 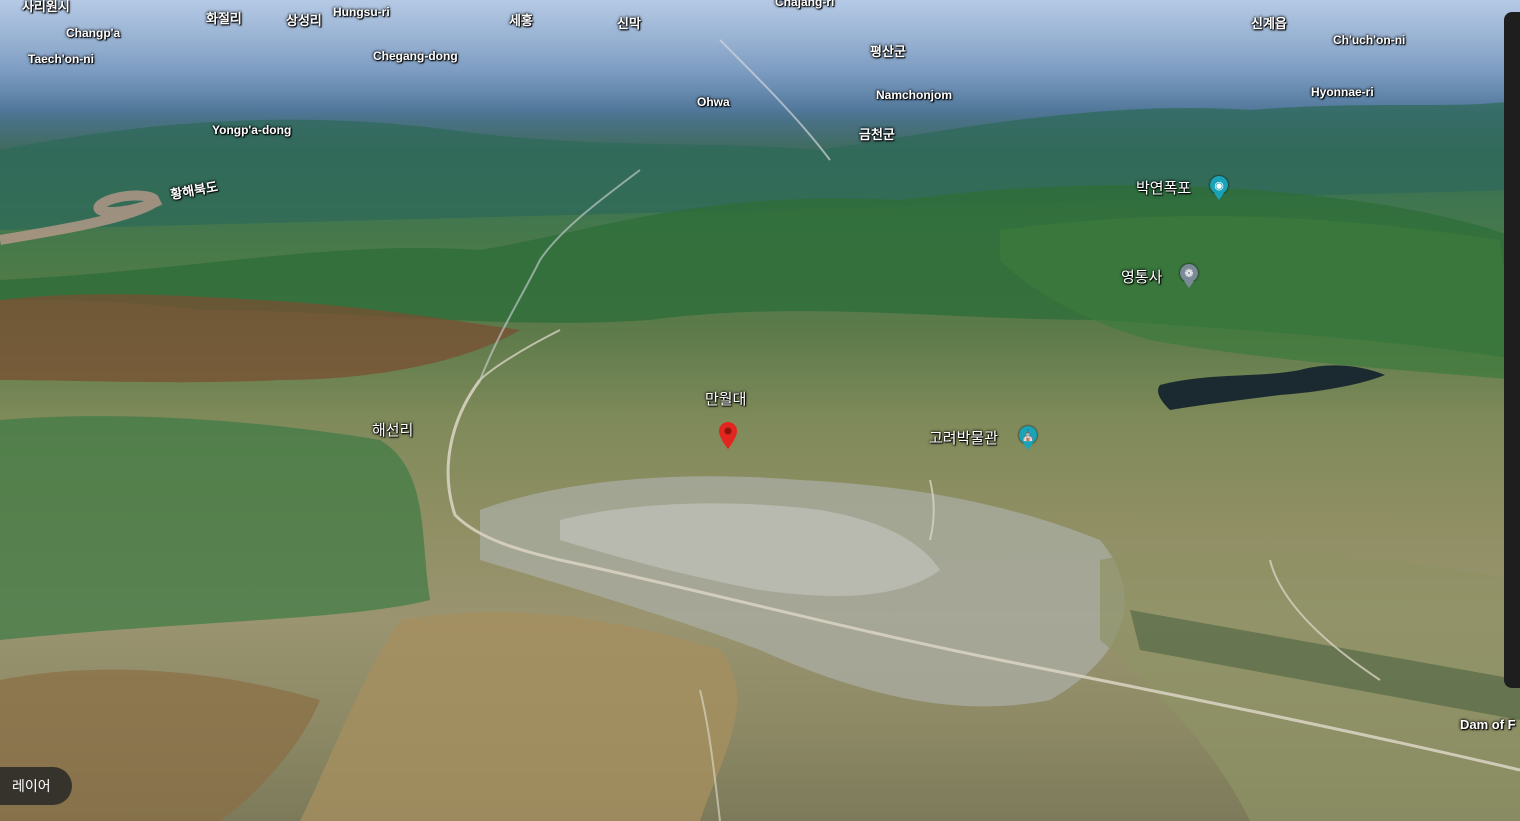 I want to click on place-label: 세홍, so click(x=521, y=20).